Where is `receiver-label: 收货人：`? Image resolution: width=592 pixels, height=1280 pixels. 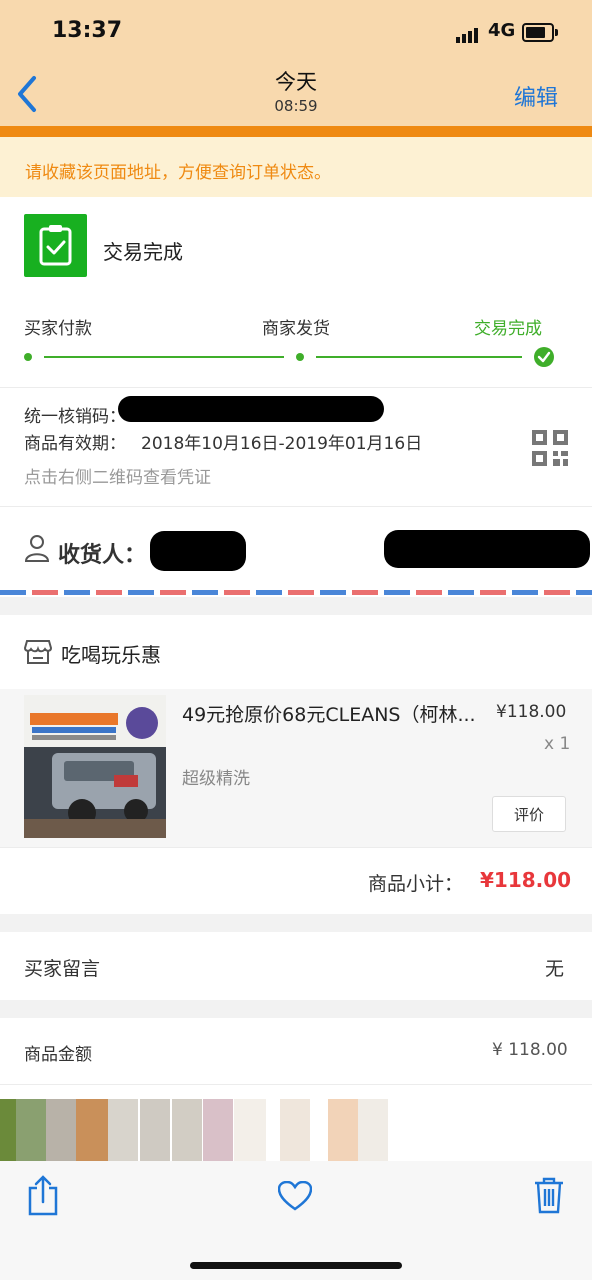
receiver-label: 收货人： is located at coordinates (102, 555).